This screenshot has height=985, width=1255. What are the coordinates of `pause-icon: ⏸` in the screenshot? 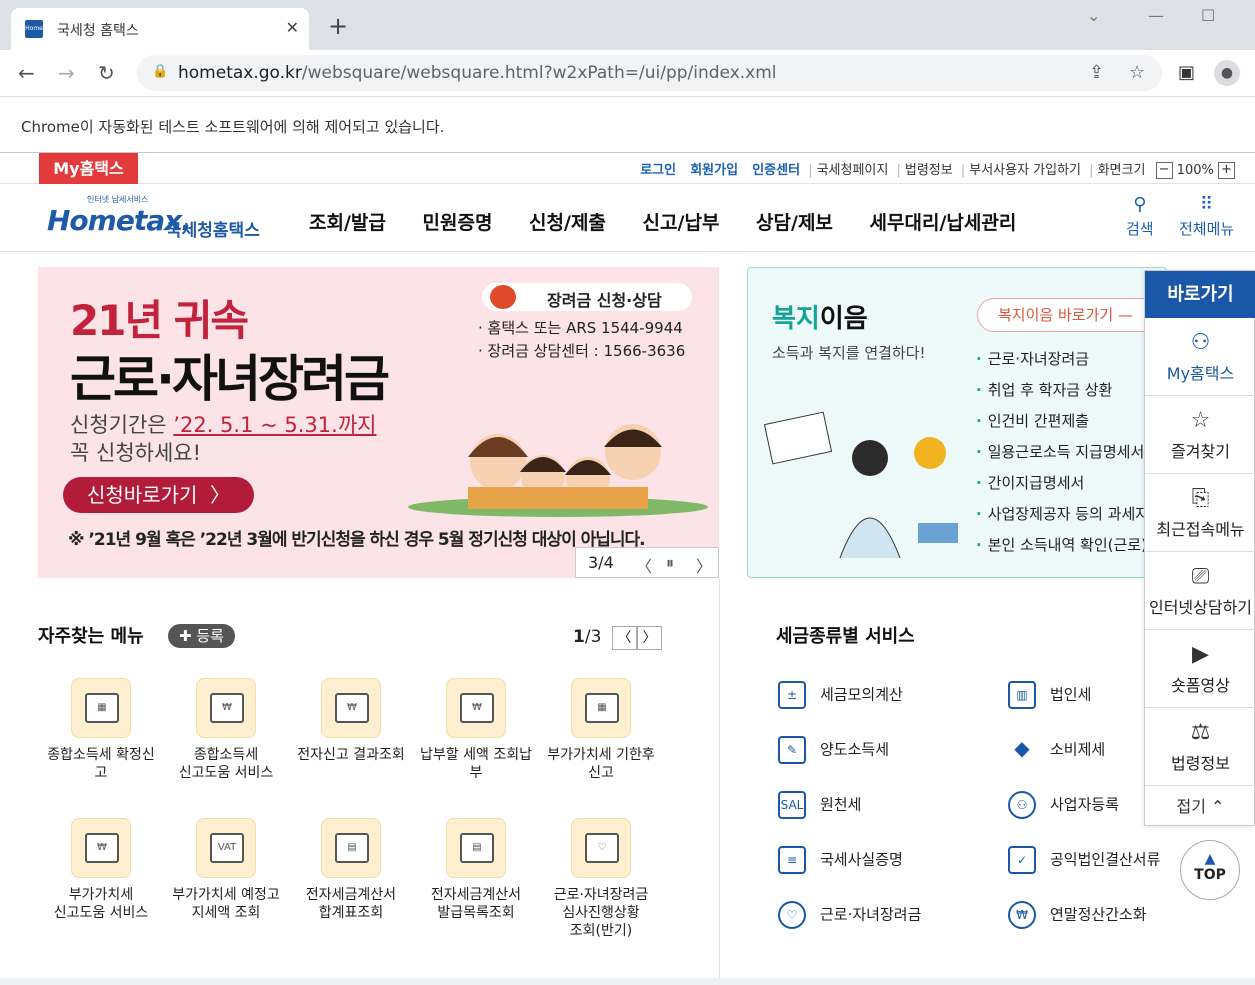 It's located at (670, 563).